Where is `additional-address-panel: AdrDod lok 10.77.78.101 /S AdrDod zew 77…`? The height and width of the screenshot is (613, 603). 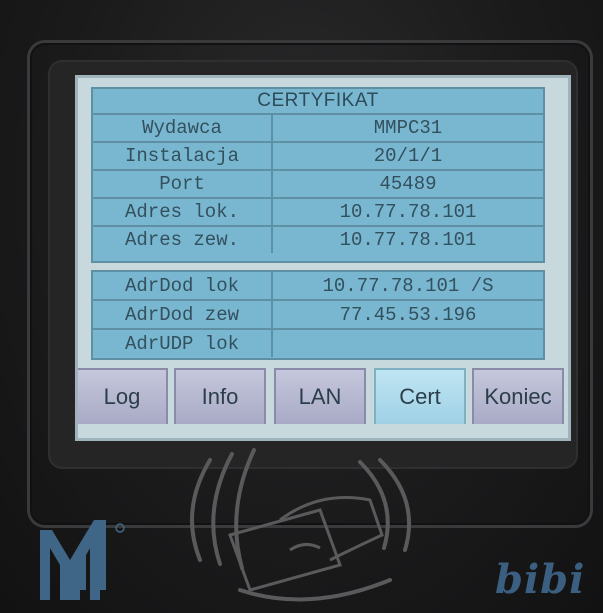
additional-address-panel: AdrDod lok 10.77.78.101 /S AdrDod zew 77… is located at coordinates (318, 315).